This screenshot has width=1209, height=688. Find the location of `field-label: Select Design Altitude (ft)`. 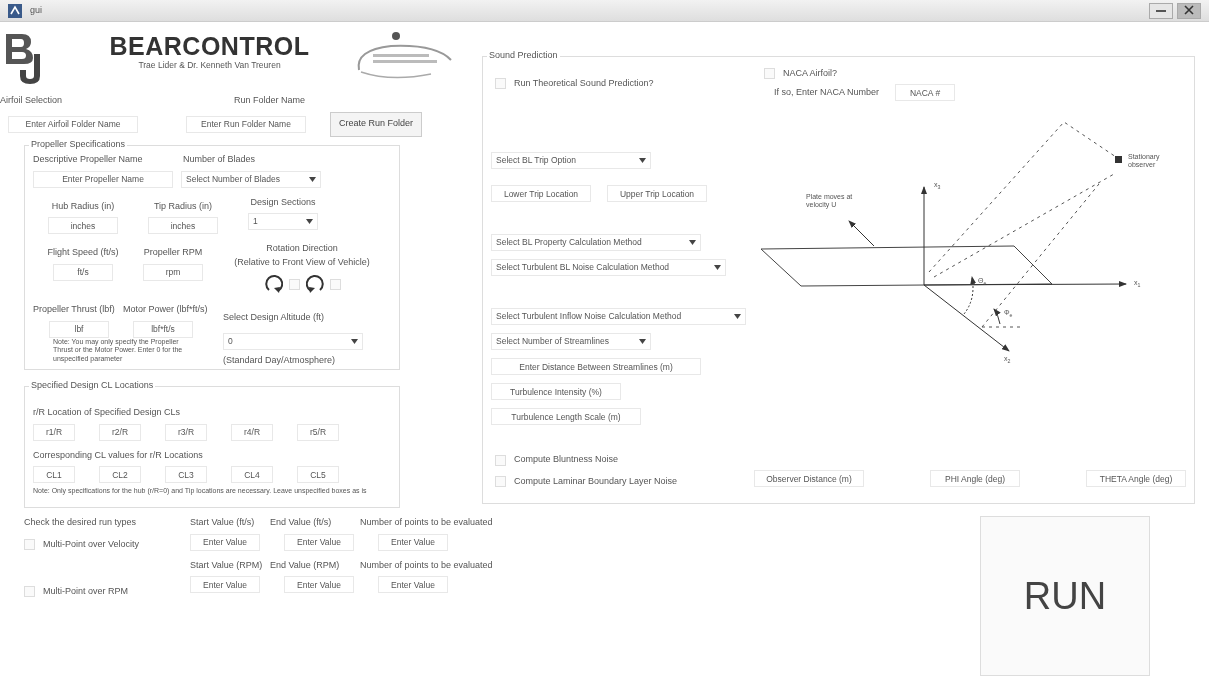

field-label: Select Design Altitude (ft) is located at coordinates (274, 318).